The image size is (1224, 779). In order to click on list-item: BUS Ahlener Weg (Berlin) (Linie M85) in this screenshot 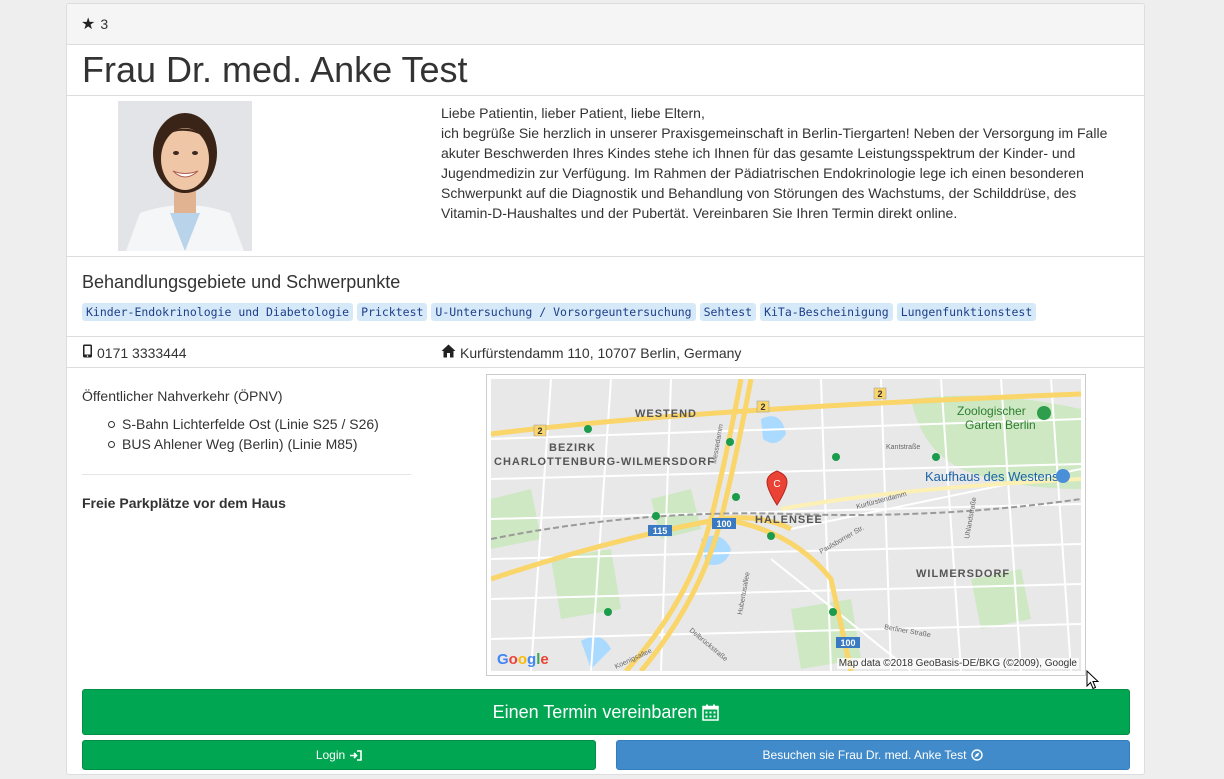, I will do `click(259, 444)`.